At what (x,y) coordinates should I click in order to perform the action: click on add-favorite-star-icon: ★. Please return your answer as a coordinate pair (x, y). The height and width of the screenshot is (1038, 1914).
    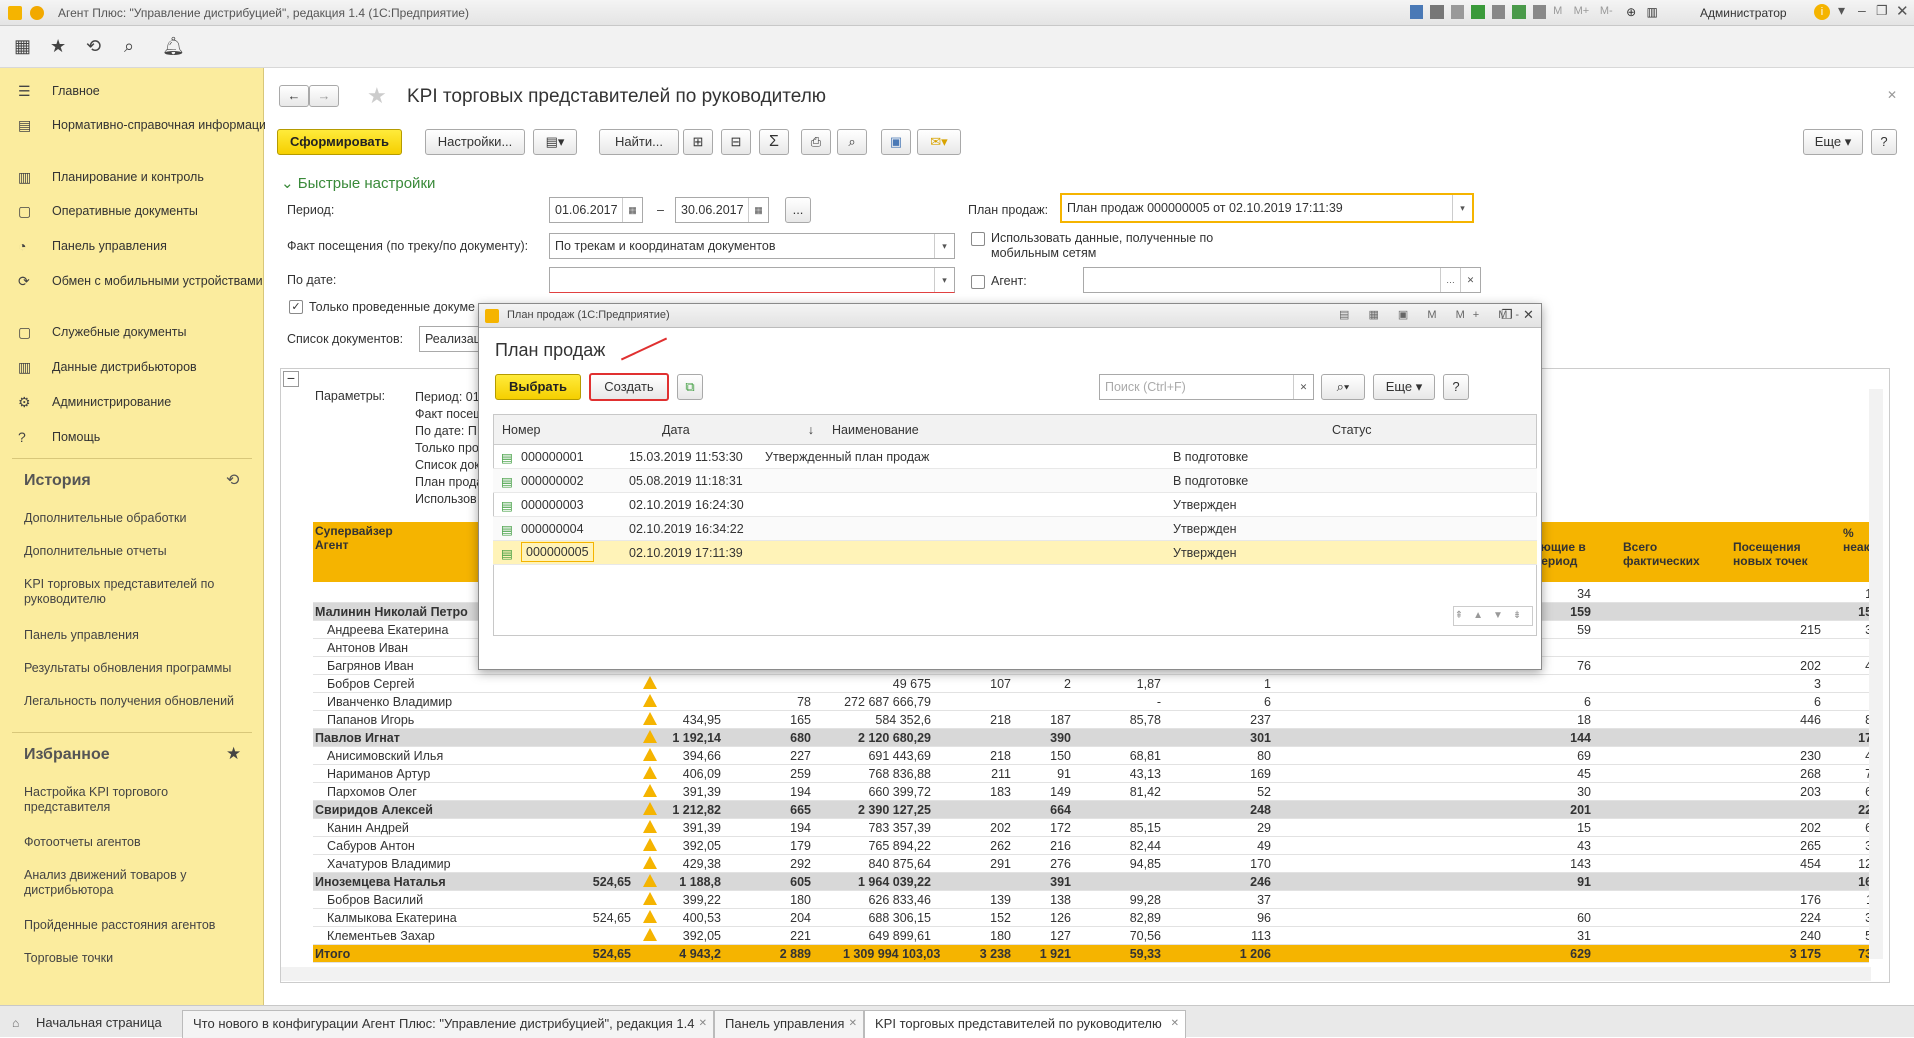
    Looking at the image, I should click on (377, 96).